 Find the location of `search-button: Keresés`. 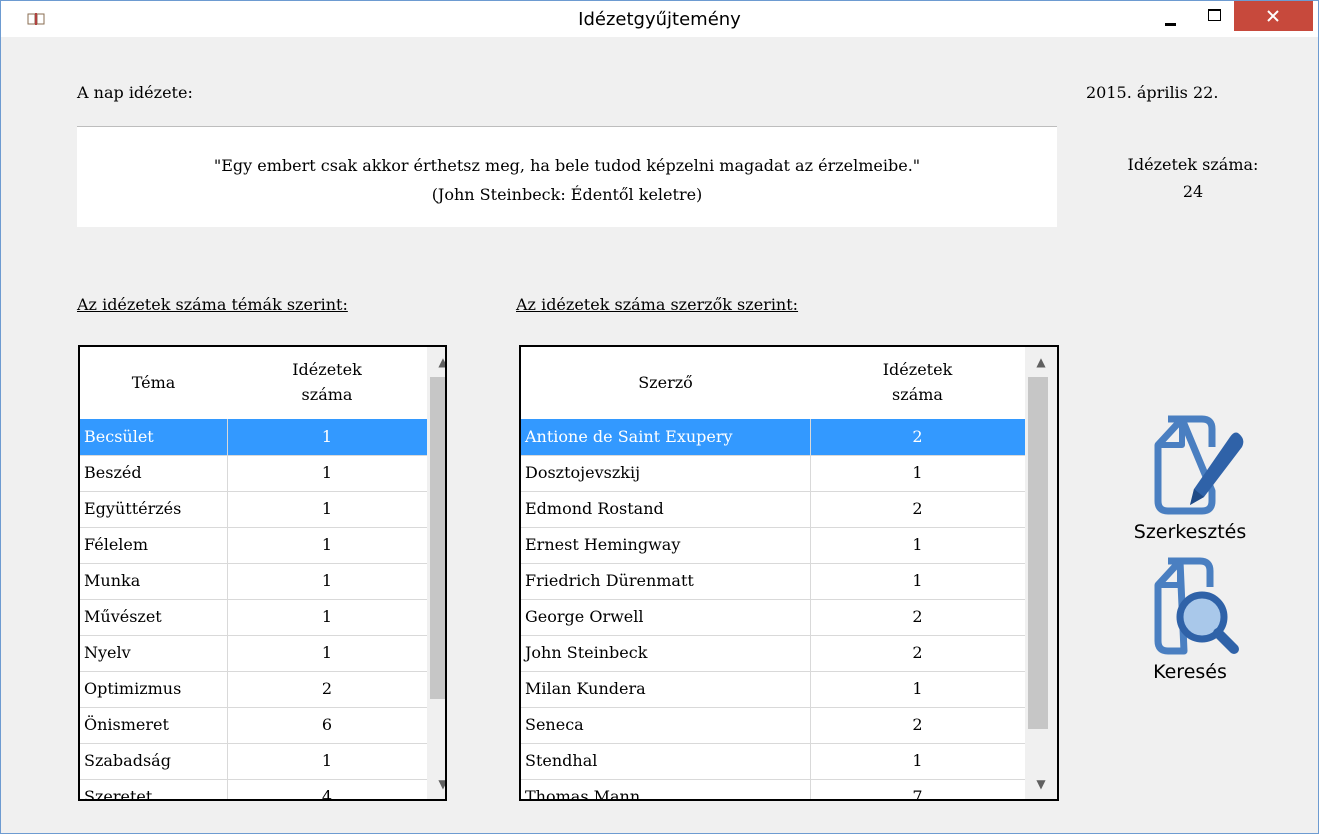

search-button: Keresés is located at coordinates (1190, 620).